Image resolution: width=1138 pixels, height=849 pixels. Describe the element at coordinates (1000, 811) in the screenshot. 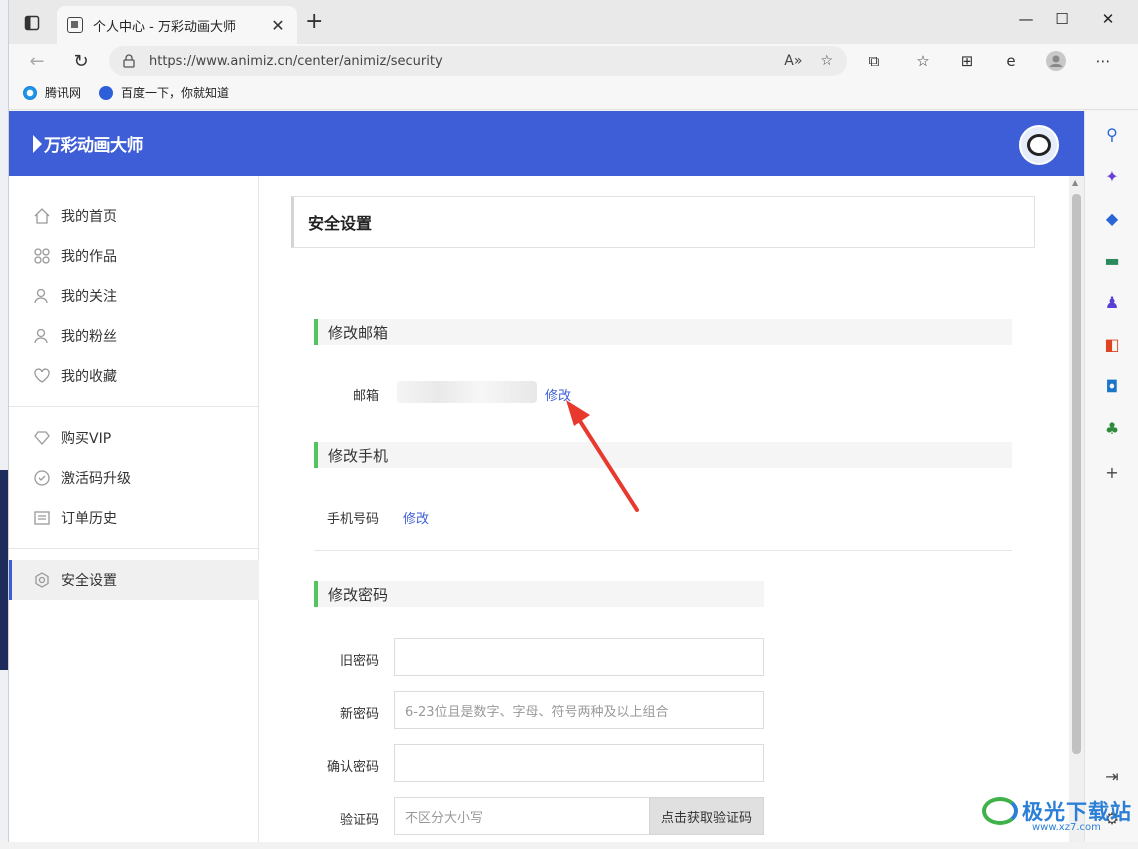

I see `watermark-swirl-icon` at that location.